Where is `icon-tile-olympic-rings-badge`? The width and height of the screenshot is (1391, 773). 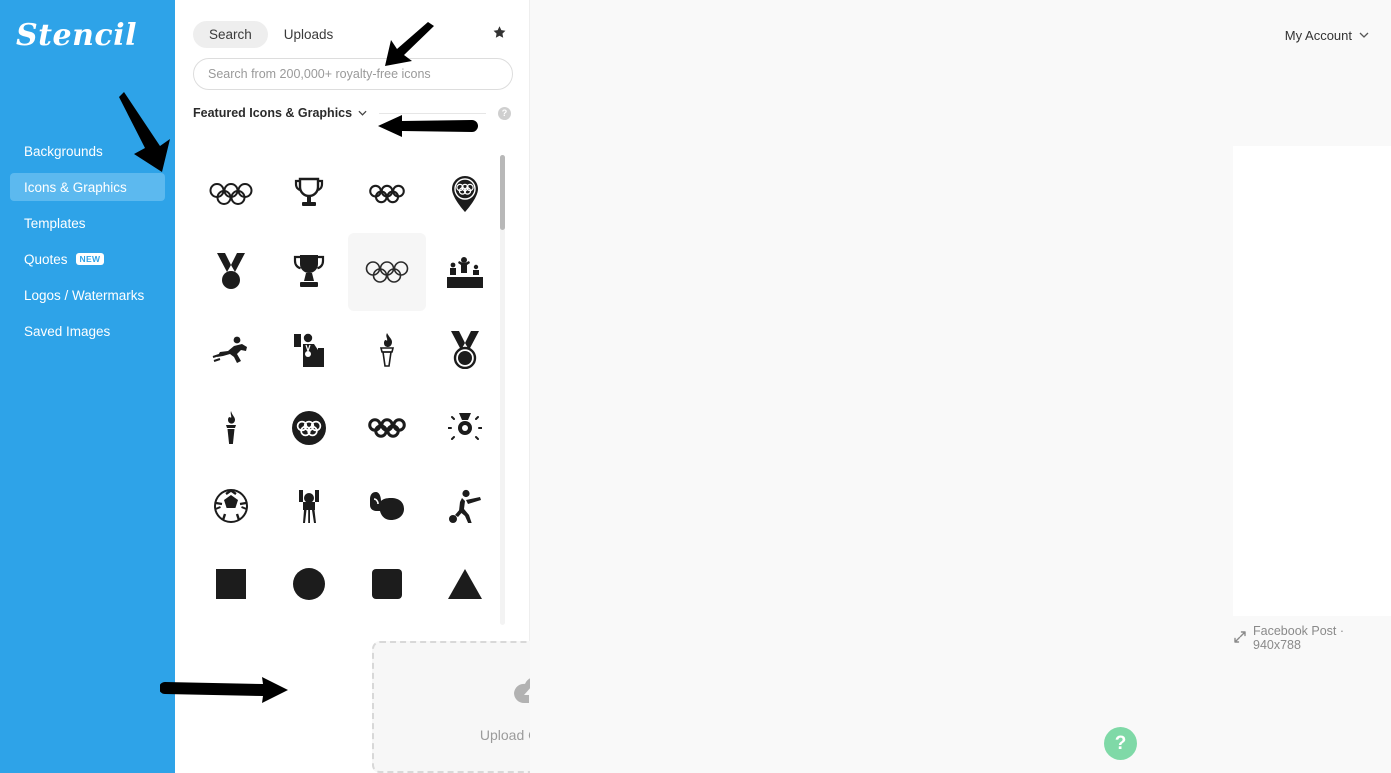 icon-tile-olympic-rings-badge is located at coordinates (309, 428).